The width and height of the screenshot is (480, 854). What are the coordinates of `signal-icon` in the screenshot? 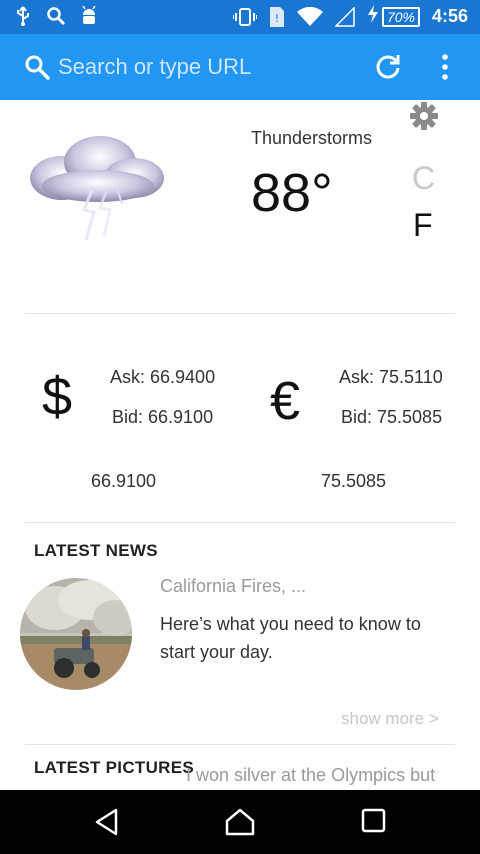 It's located at (344, 16).